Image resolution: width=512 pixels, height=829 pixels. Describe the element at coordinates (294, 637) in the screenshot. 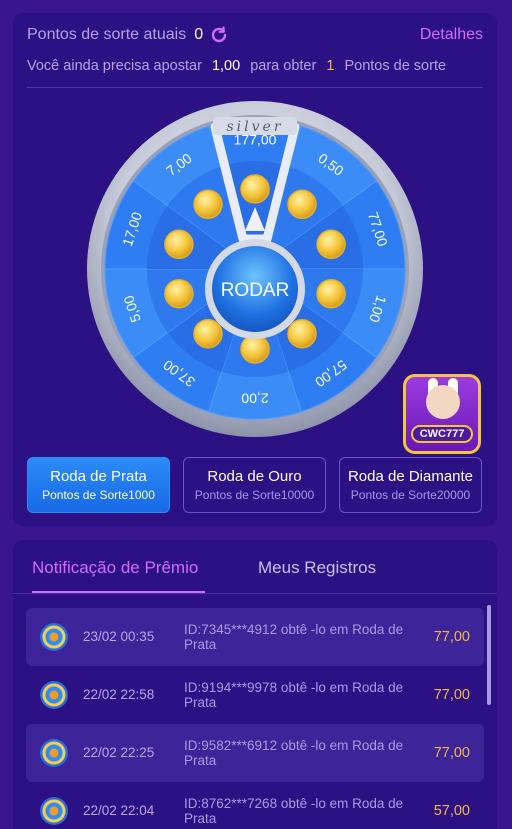

I see `record-message: ID:7345***4912 obtê -lo em Roda de Prata` at that location.